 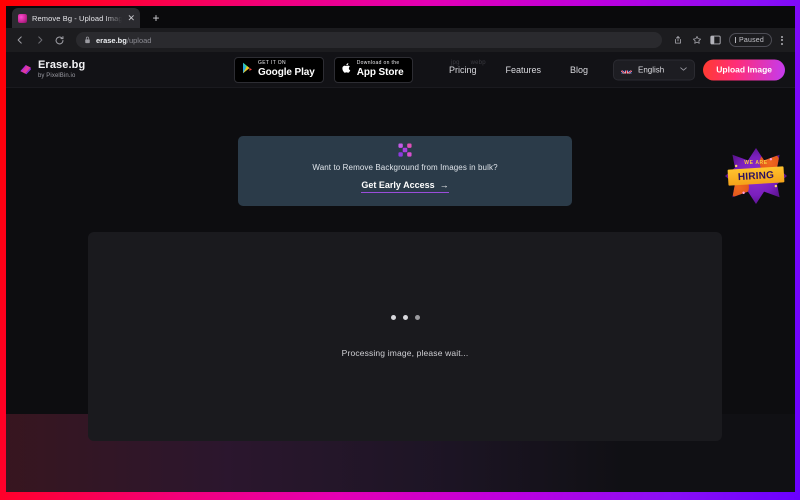 I want to click on browser-menu-icon, so click(x=782, y=40).